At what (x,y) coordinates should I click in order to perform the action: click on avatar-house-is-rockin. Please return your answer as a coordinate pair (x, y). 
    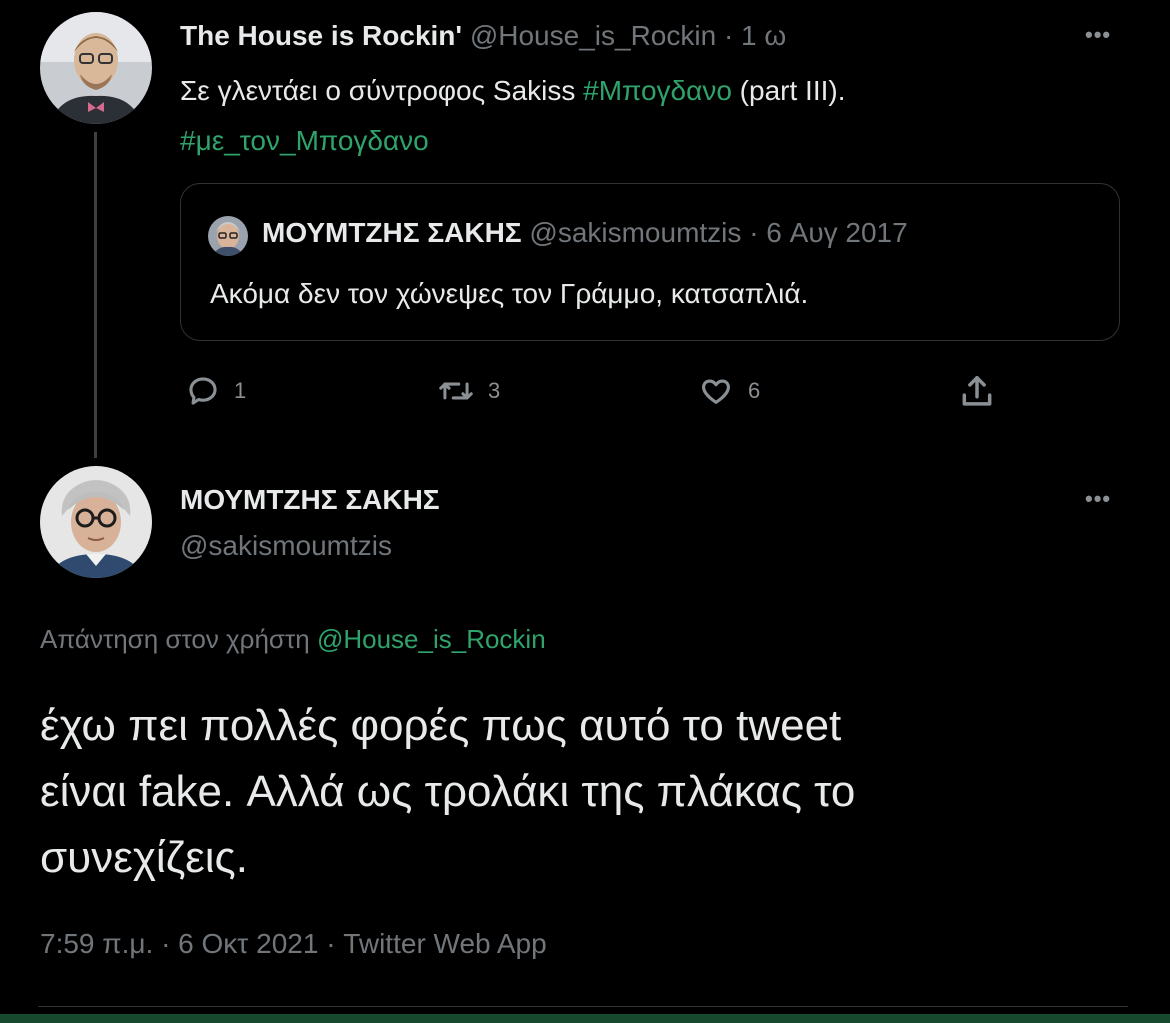
    Looking at the image, I should click on (96, 68).